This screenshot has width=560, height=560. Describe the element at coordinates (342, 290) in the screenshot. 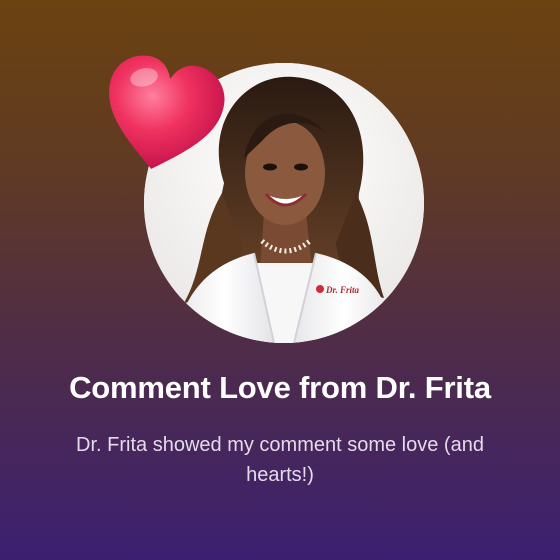

I see `coat-logo-text: Dr. Frita` at that location.